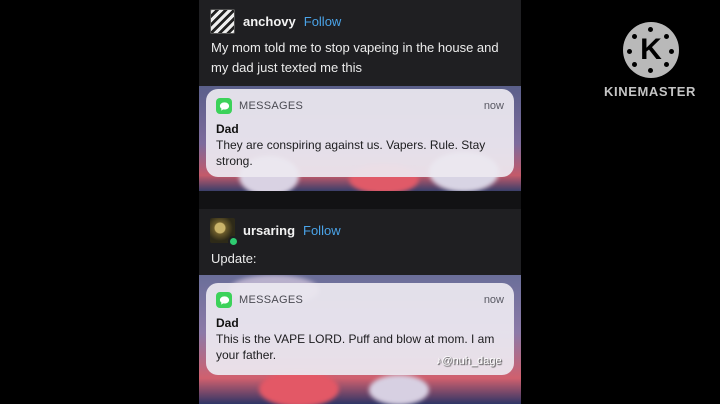 This screenshot has height=404, width=720. What do you see at coordinates (471, 361) in the screenshot?
I see `watermark-handle: @nuh_dage` at bounding box center [471, 361].